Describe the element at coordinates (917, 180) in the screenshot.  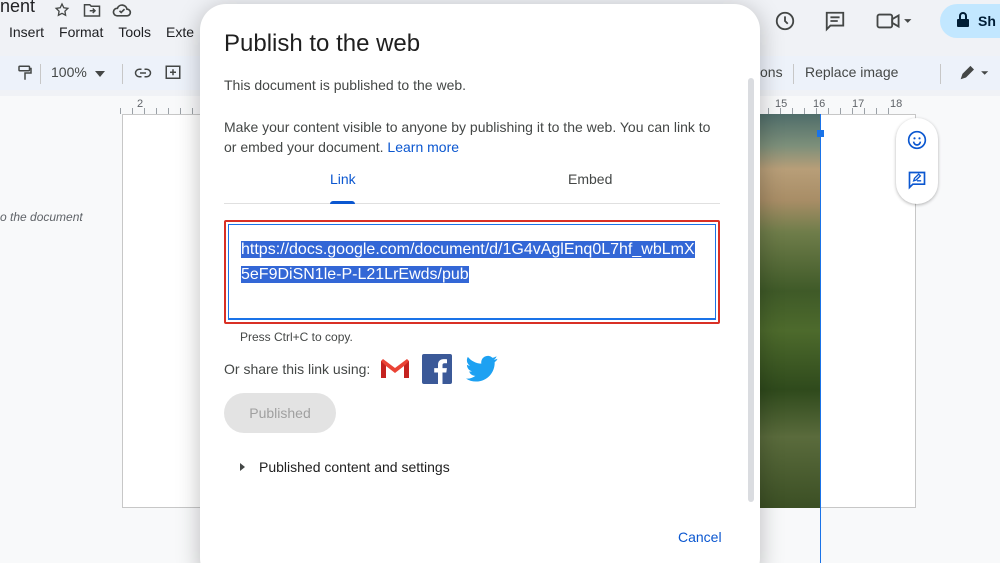
I see `suggest-edits-icon` at that location.